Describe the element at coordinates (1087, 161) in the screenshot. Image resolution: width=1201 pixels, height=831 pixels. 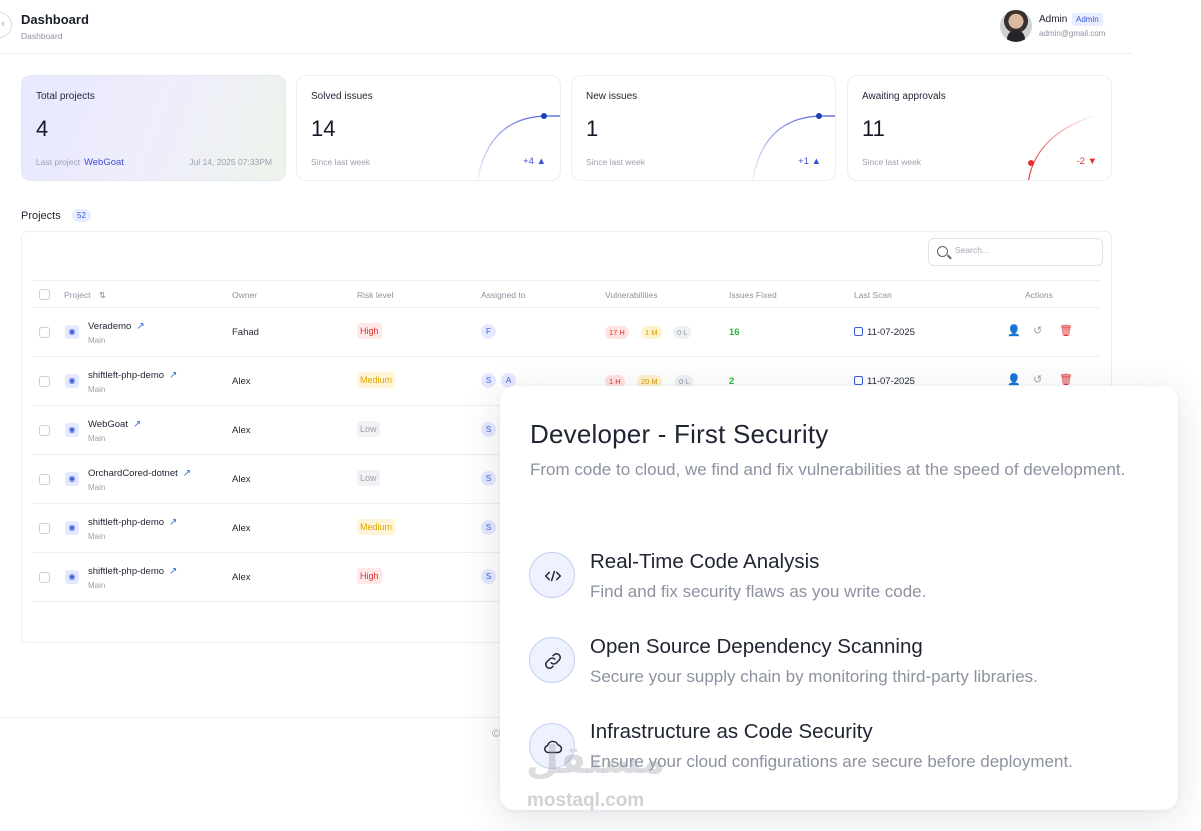
I see `stat-delta-down: -2 ▼` at that location.